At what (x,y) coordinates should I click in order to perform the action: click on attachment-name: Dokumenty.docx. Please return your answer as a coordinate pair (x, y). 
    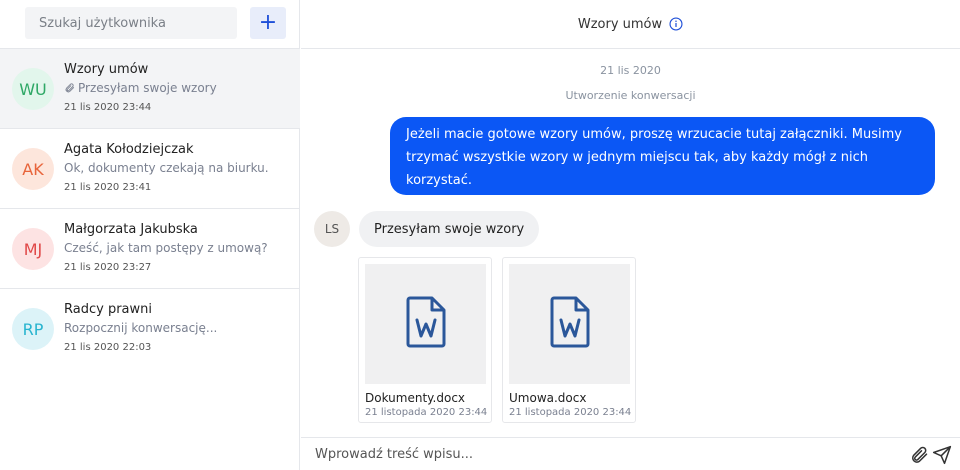
    Looking at the image, I should click on (415, 398).